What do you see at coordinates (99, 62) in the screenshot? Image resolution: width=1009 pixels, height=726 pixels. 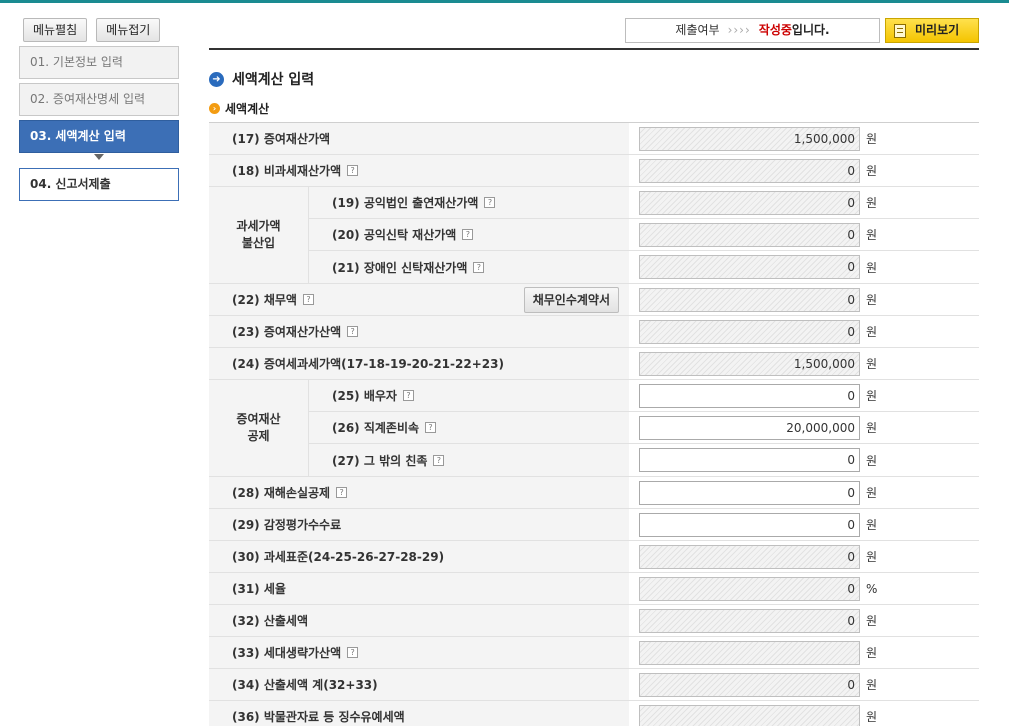 I see `step-basic-info: 01. 기본정보 입력` at bounding box center [99, 62].